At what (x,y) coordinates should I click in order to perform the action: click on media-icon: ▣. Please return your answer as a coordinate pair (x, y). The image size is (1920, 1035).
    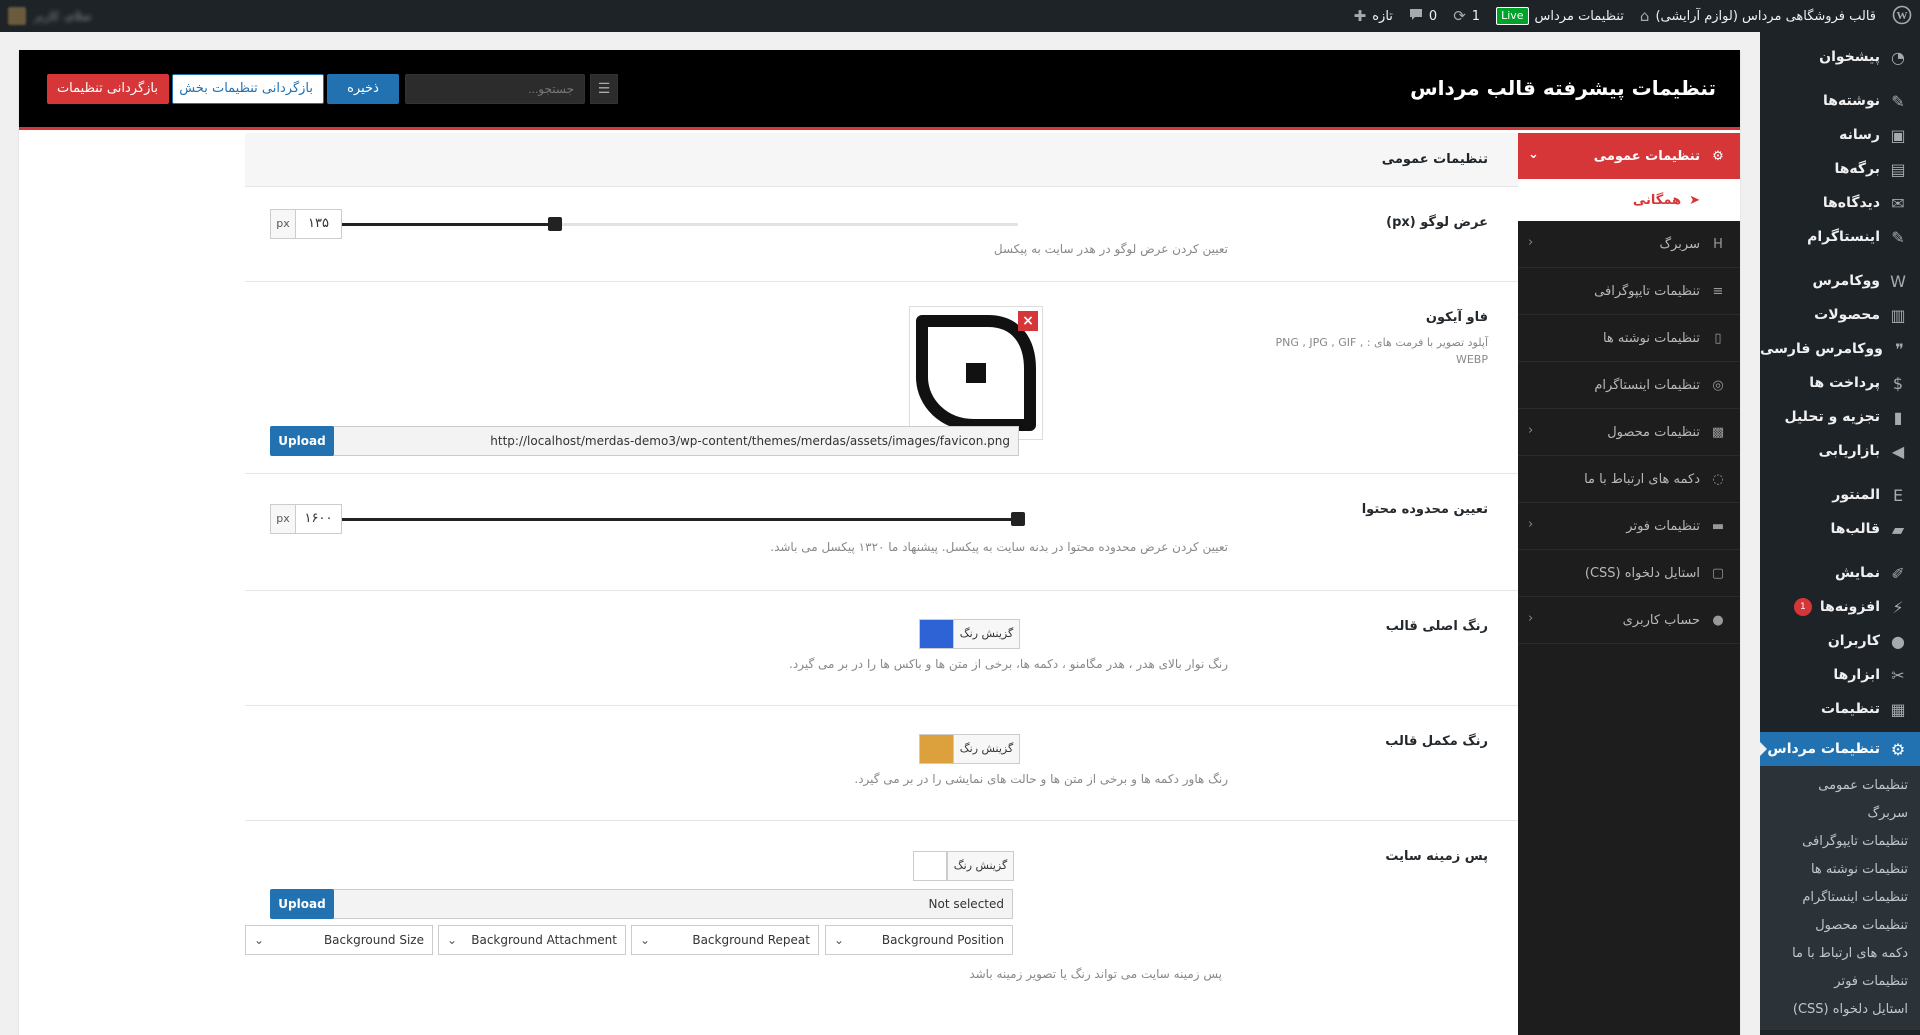
    Looking at the image, I should click on (1898, 135).